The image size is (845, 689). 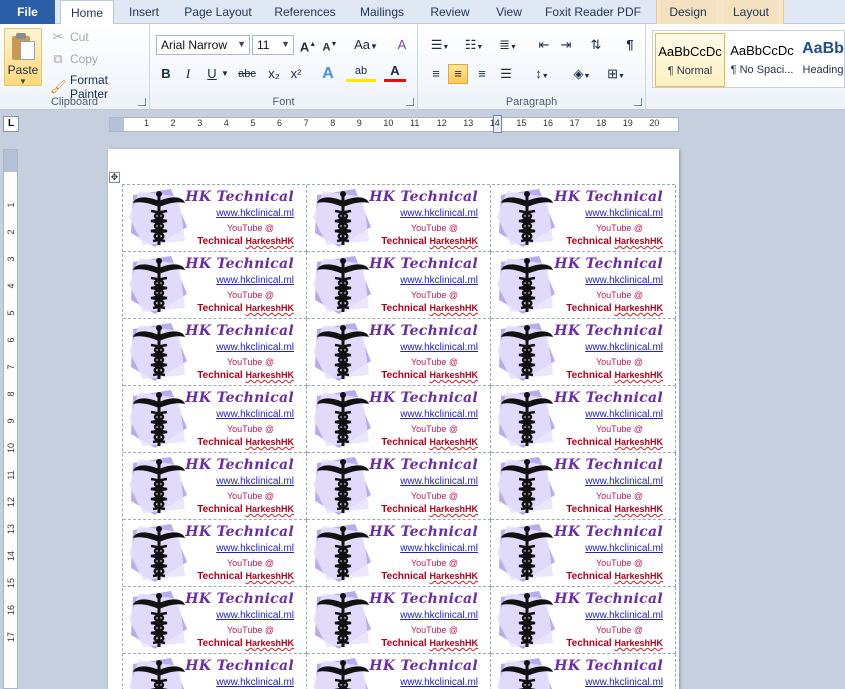 What do you see at coordinates (247, 74) in the screenshot?
I see `strikethrough-button: abc` at bounding box center [247, 74].